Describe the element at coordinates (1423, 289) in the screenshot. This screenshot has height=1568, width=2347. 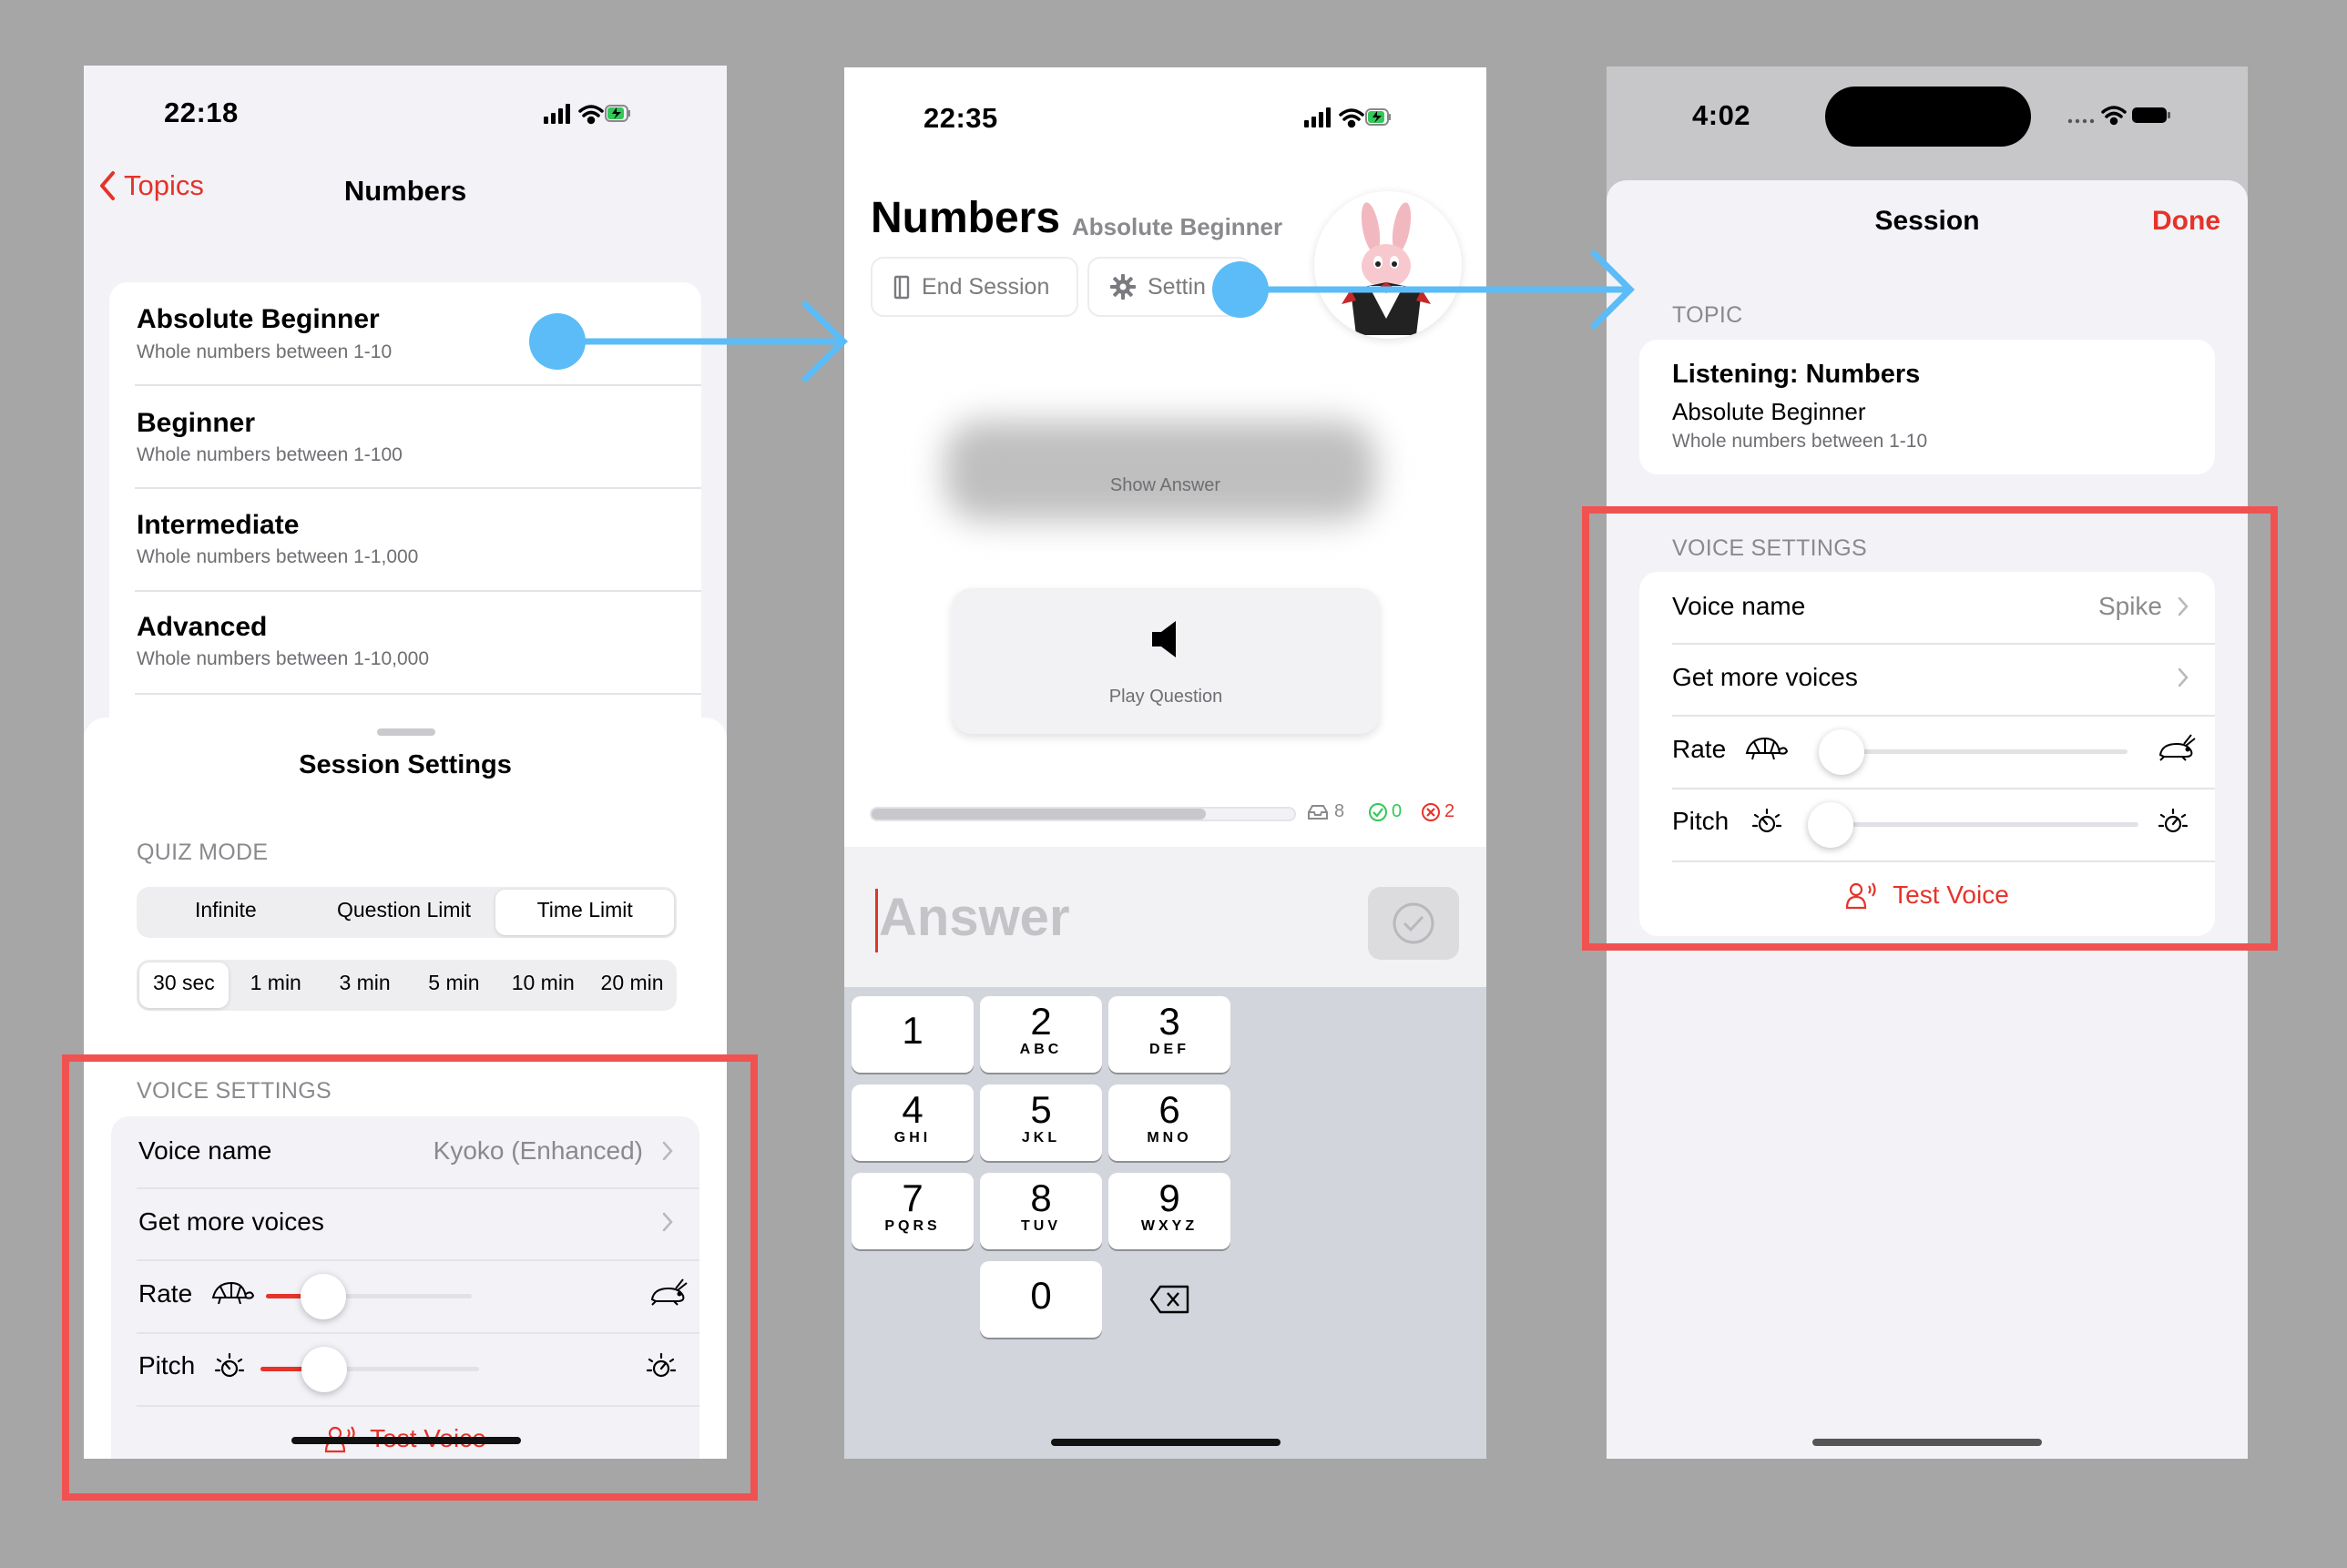
I see `arrow-settings-to-modal` at that location.